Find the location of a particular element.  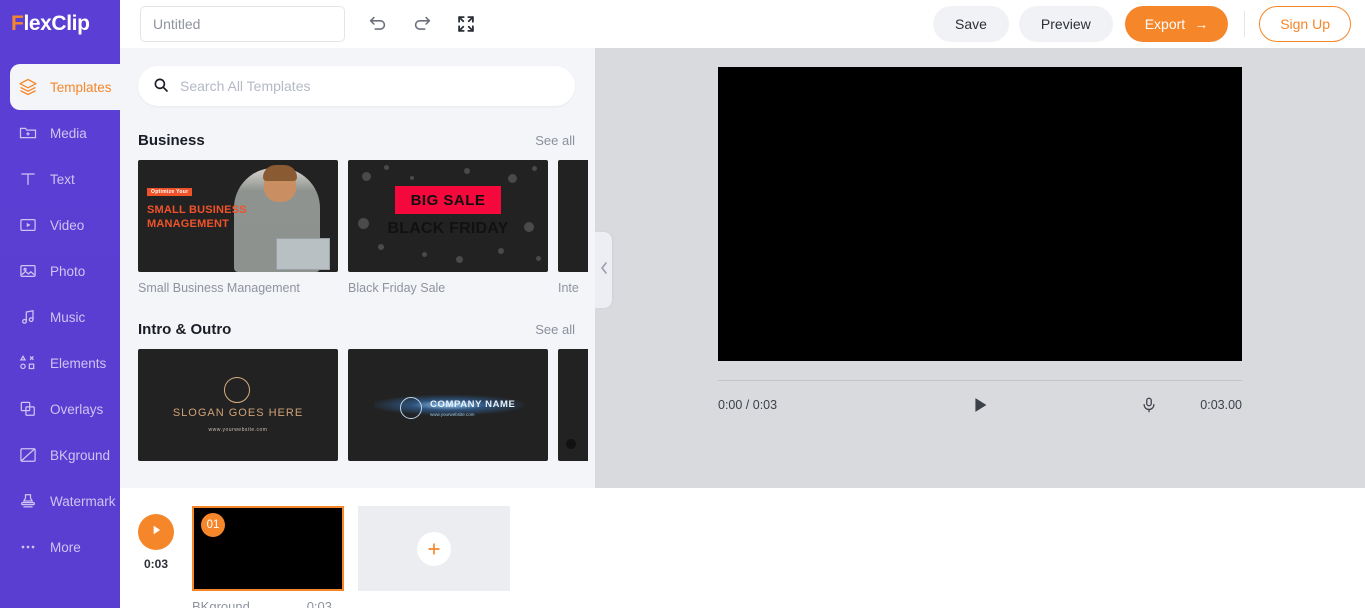

template-kicker: Optimize Your is located at coordinates (170, 192).